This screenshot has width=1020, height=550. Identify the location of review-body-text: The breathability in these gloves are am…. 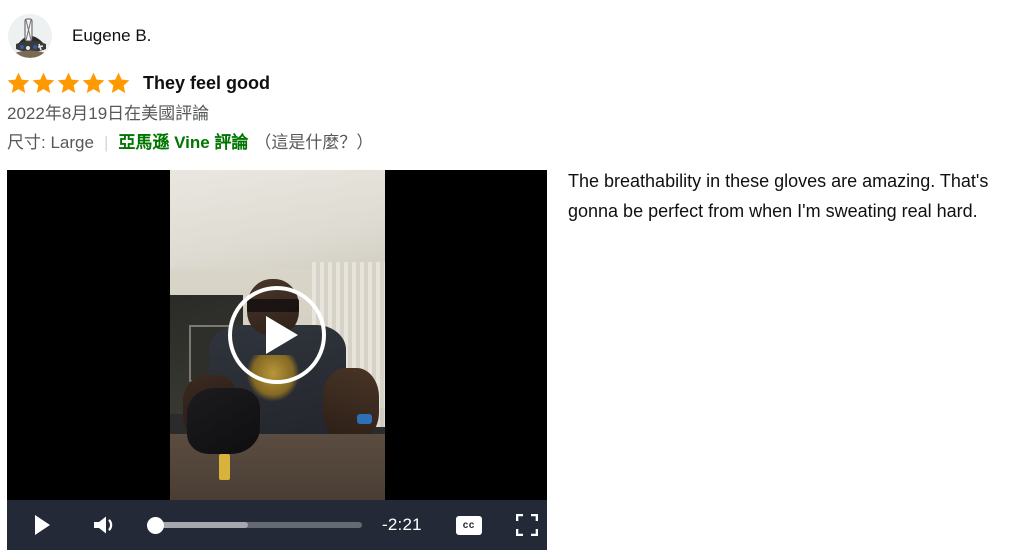
(778, 196).